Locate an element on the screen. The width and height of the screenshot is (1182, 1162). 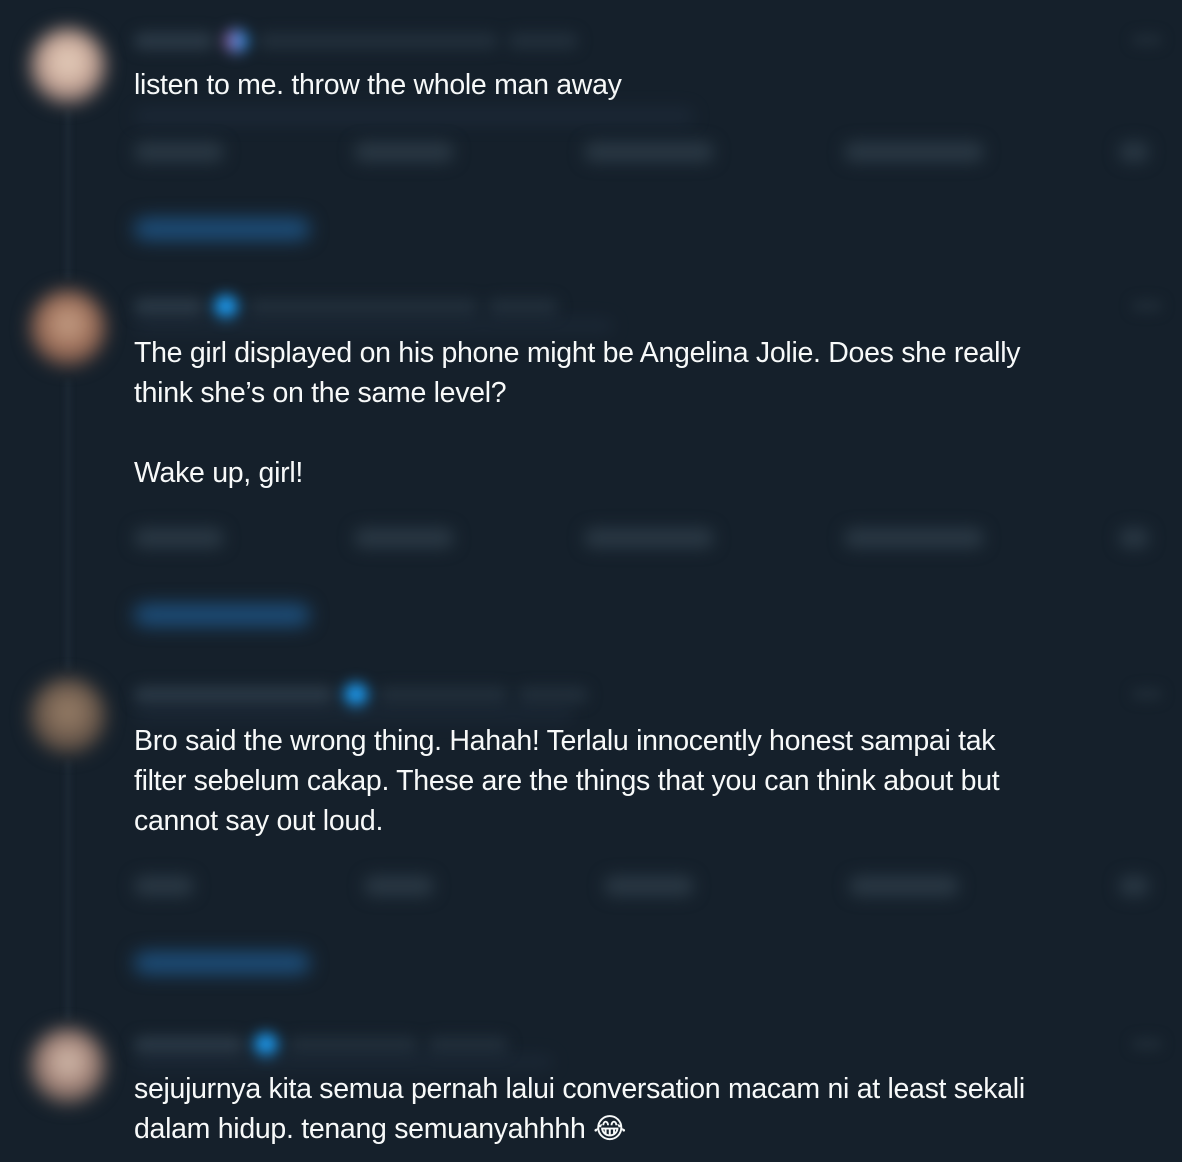
author-handle is located at coordinates (353, 1045).